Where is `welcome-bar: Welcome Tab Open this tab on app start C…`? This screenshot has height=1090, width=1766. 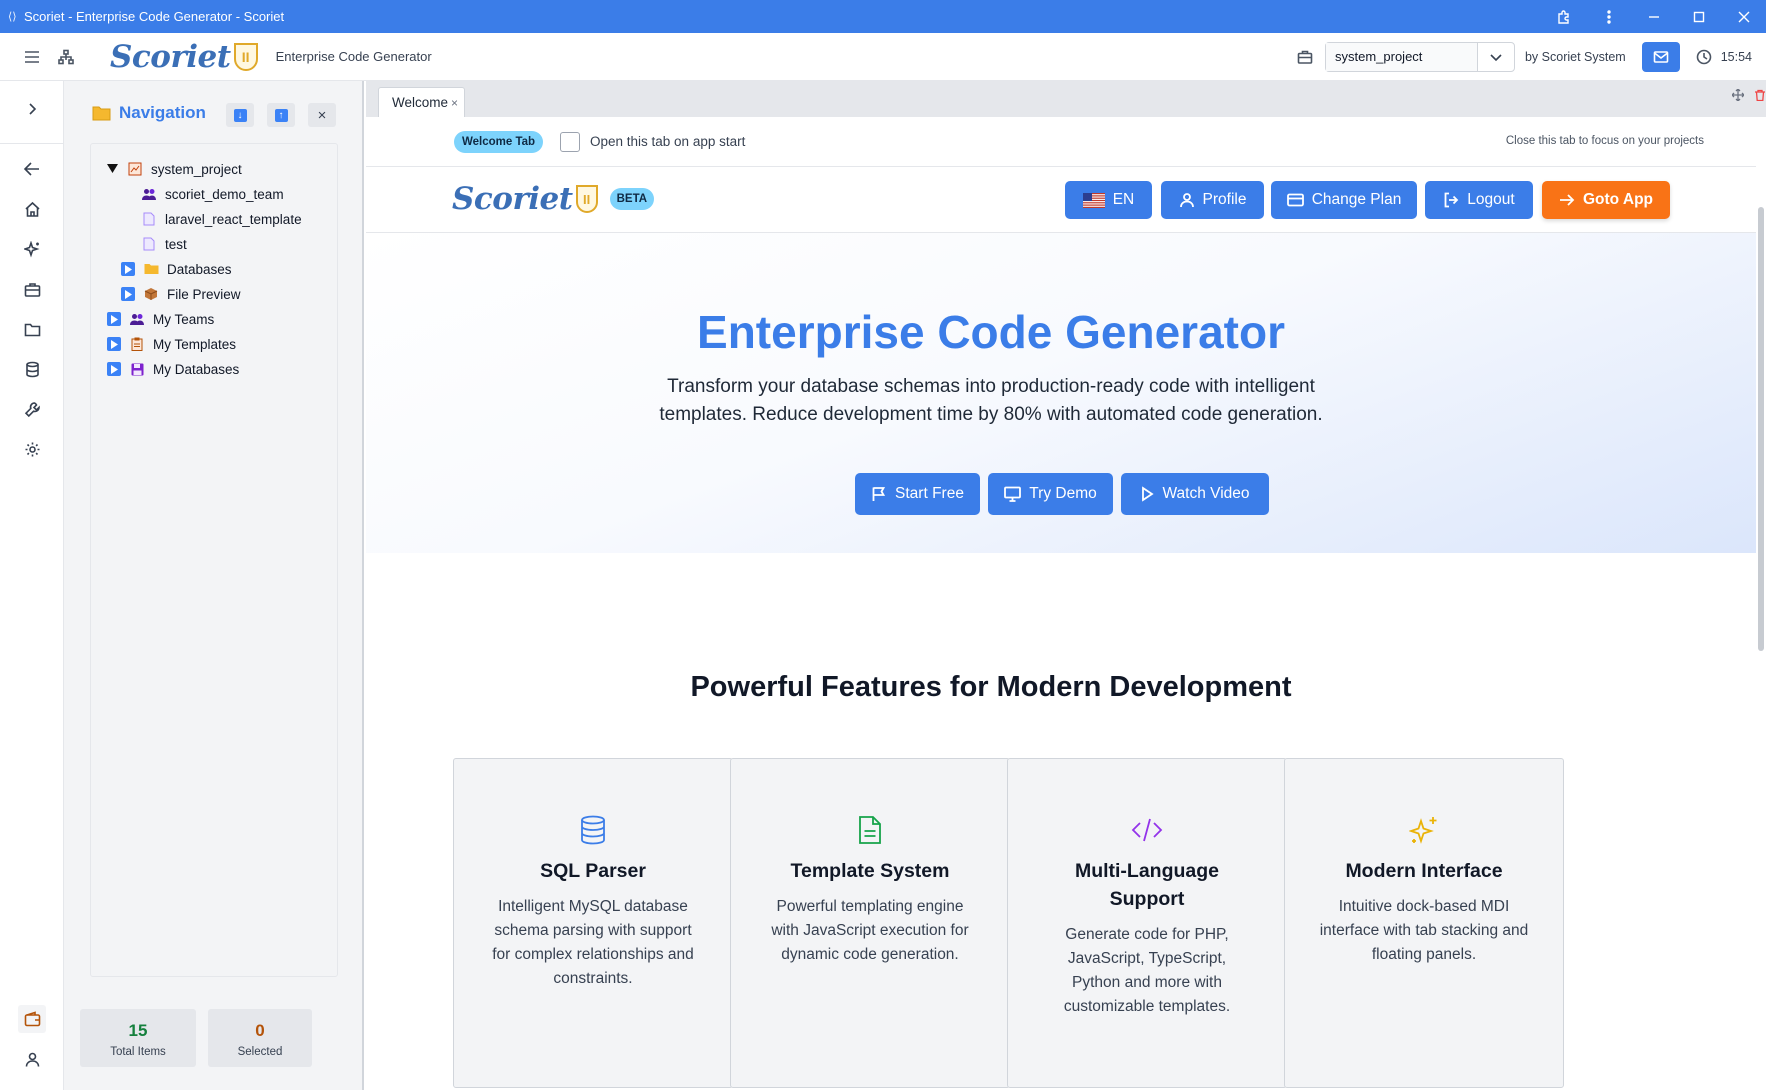
welcome-bar: Welcome Tab Open this tab on app start C… is located at coordinates (1061, 142).